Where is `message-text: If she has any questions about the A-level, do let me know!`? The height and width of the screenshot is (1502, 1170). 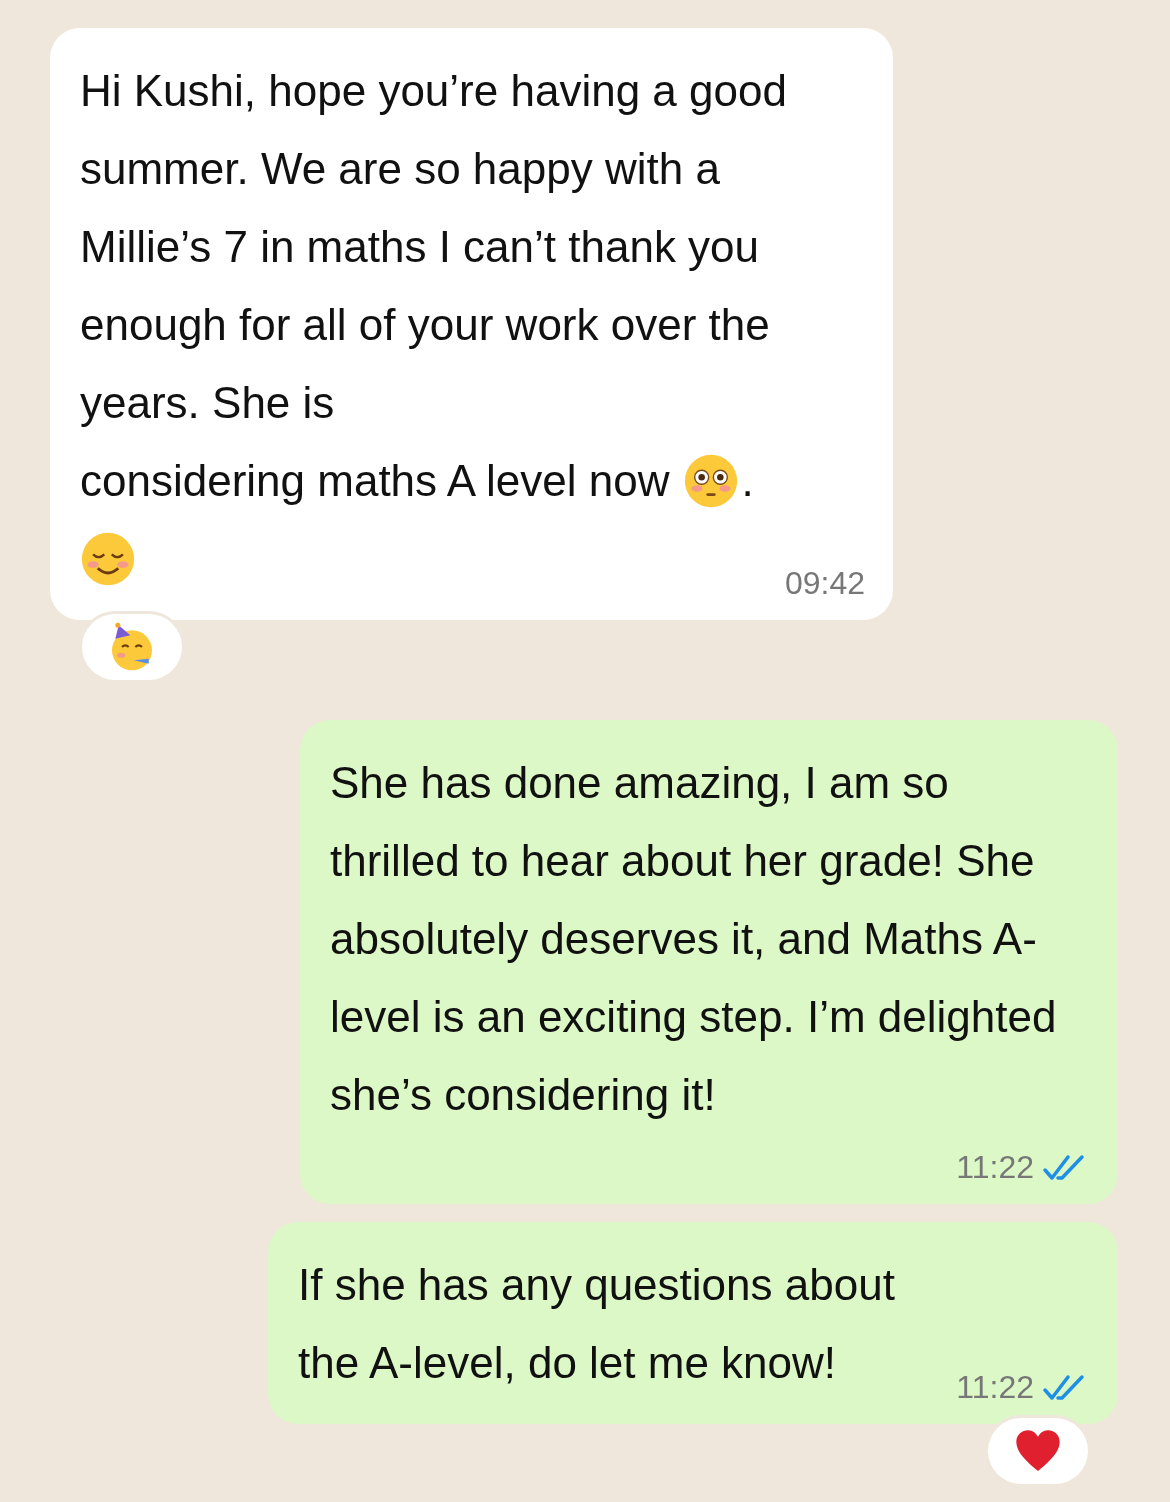
message-text: If she has any questions about the A-level, do let me know! is located at coordinates (597, 1324).